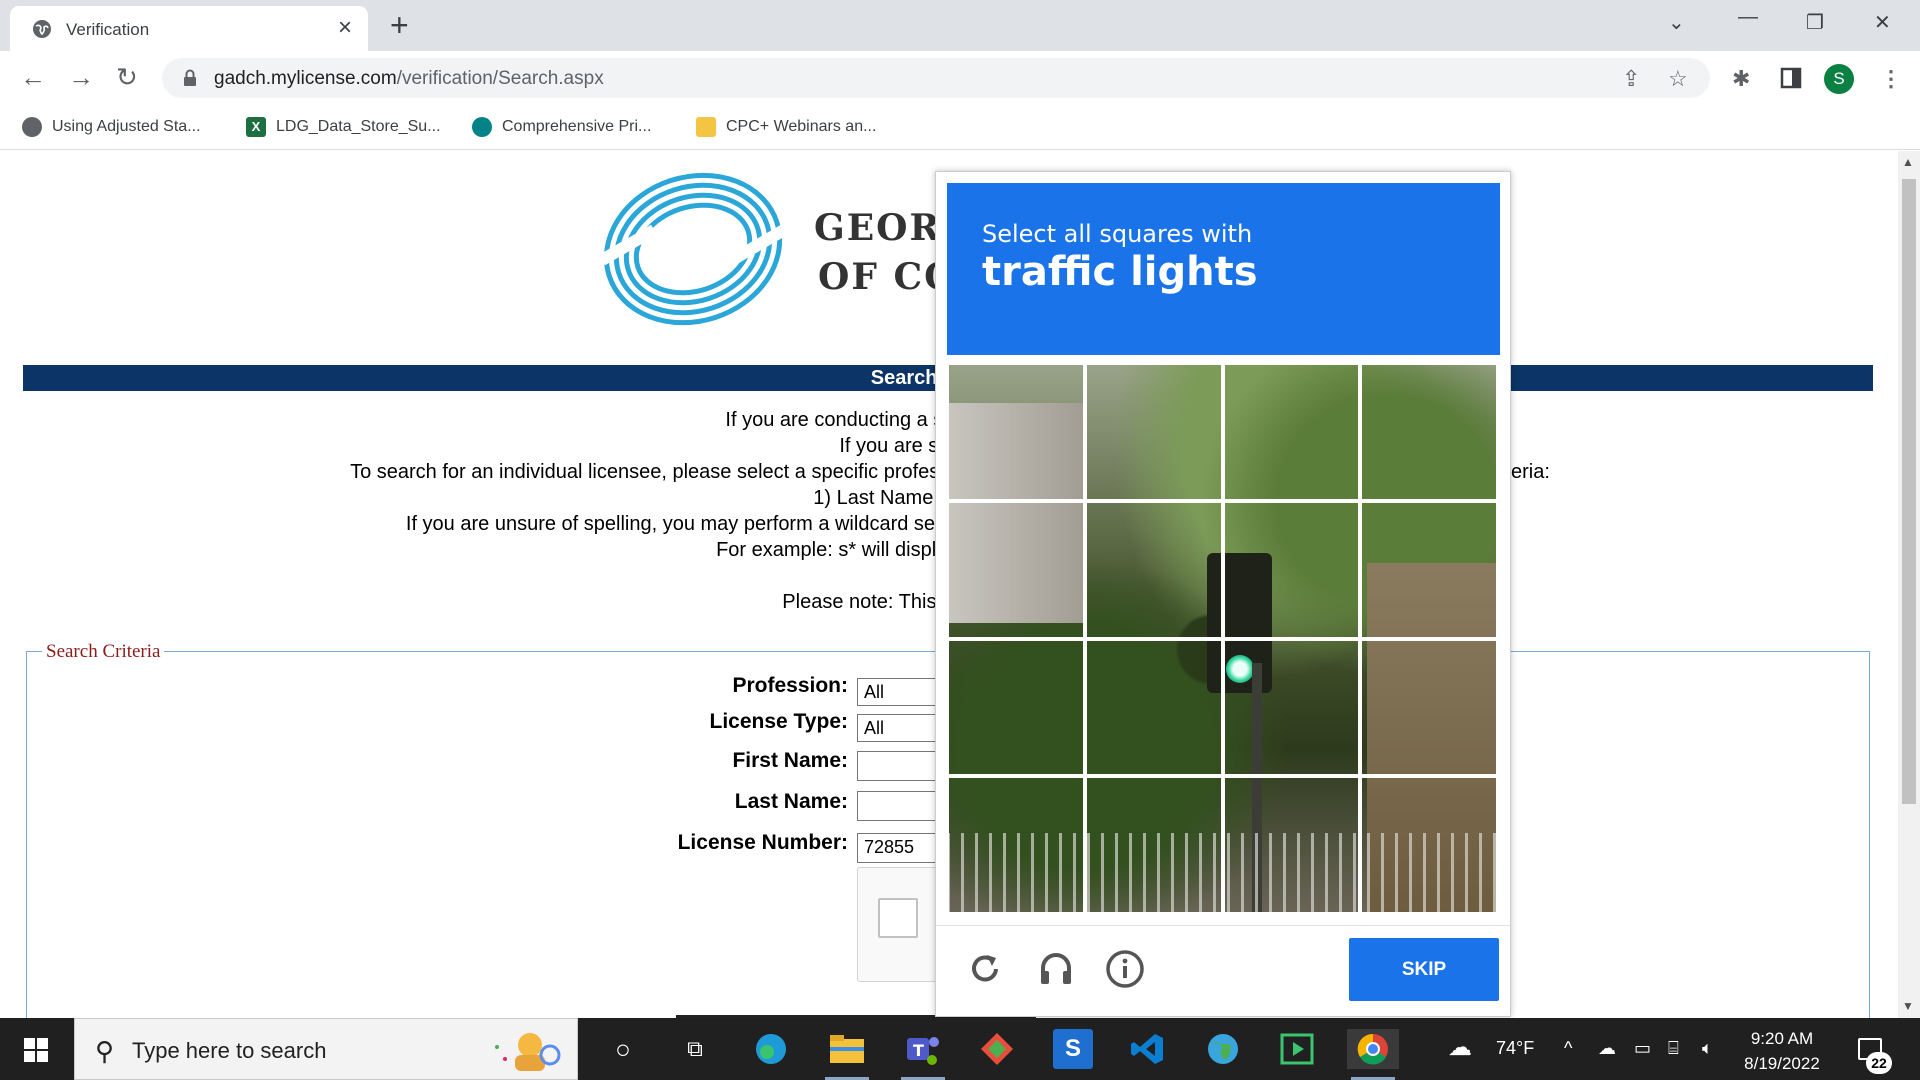  What do you see at coordinates (1223, 1049) in the screenshot?
I see `globe-app-icon` at bounding box center [1223, 1049].